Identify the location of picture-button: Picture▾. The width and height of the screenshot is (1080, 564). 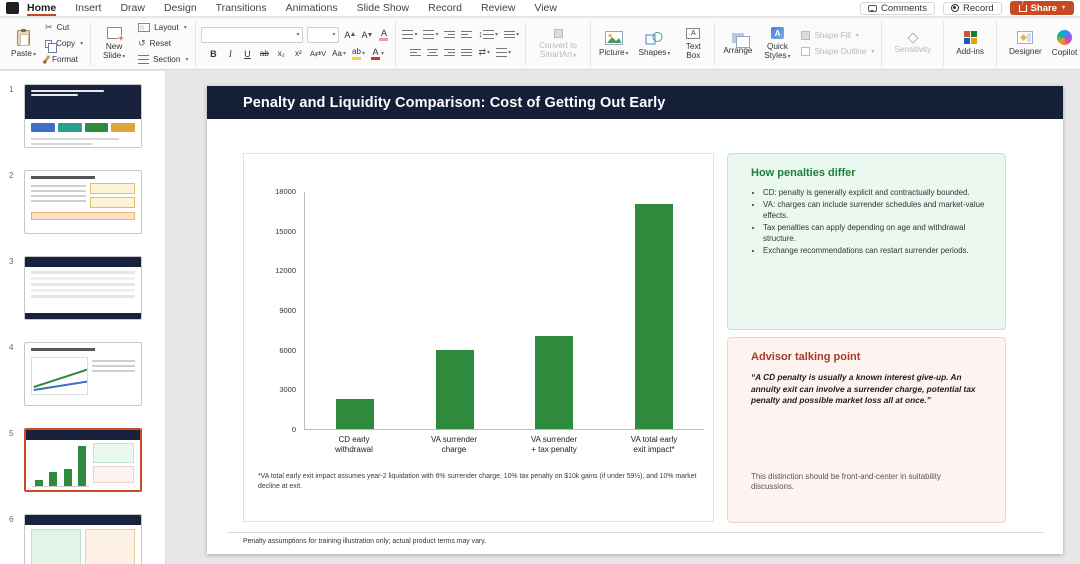
(614, 44).